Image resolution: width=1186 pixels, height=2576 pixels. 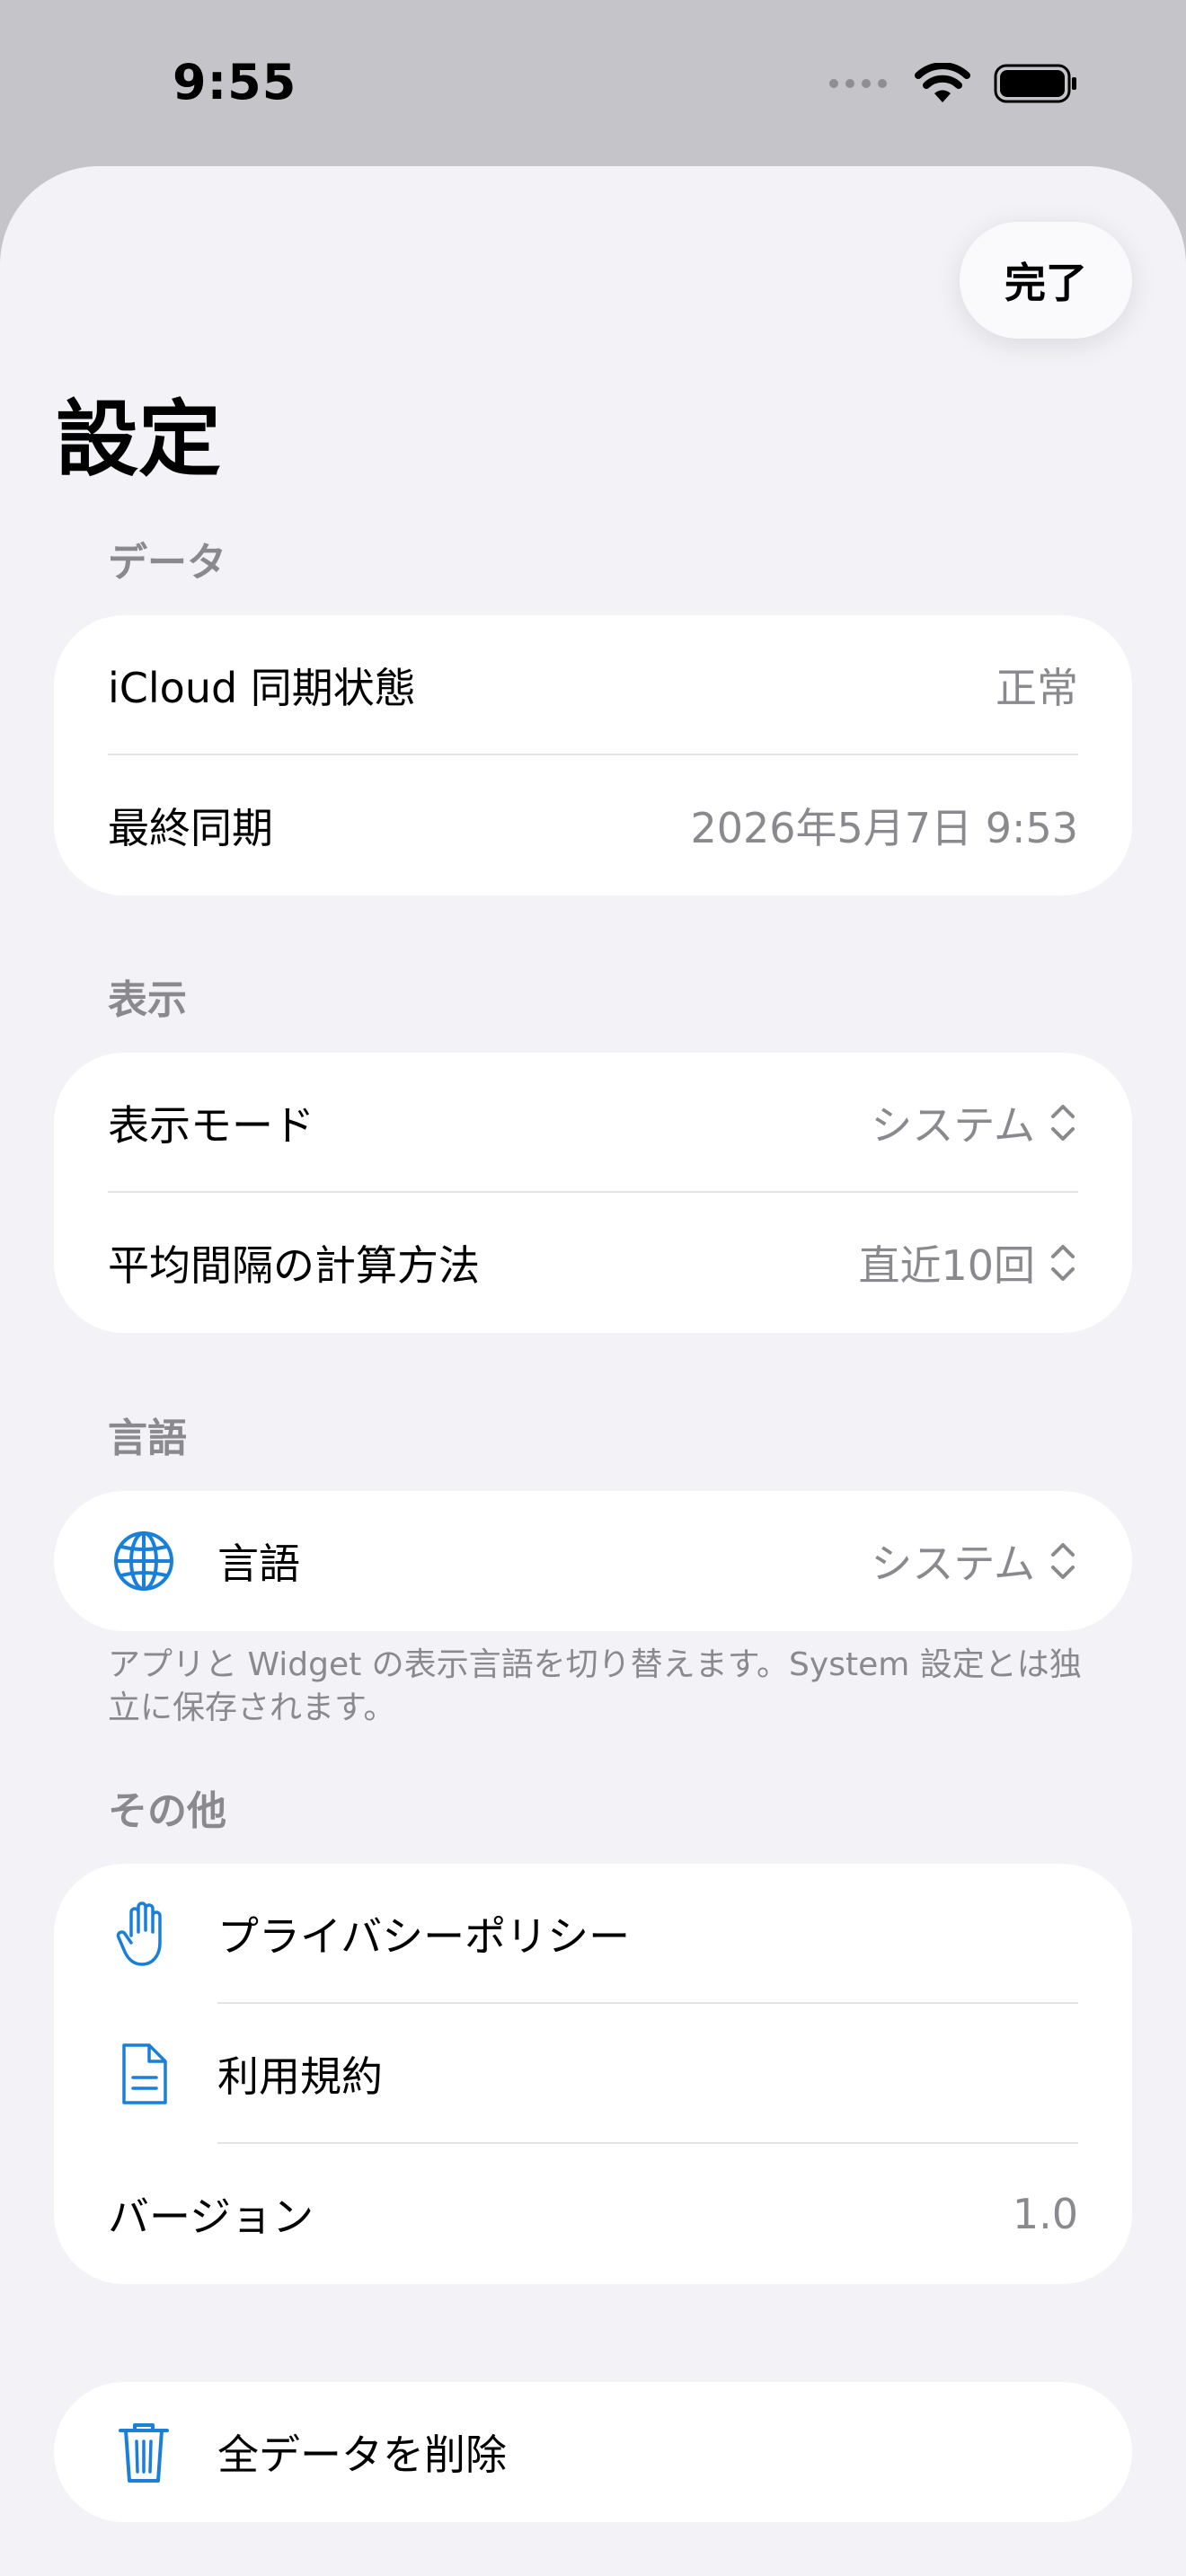 What do you see at coordinates (167, 1811) in the screenshot?
I see `section-header-other: その他` at bounding box center [167, 1811].